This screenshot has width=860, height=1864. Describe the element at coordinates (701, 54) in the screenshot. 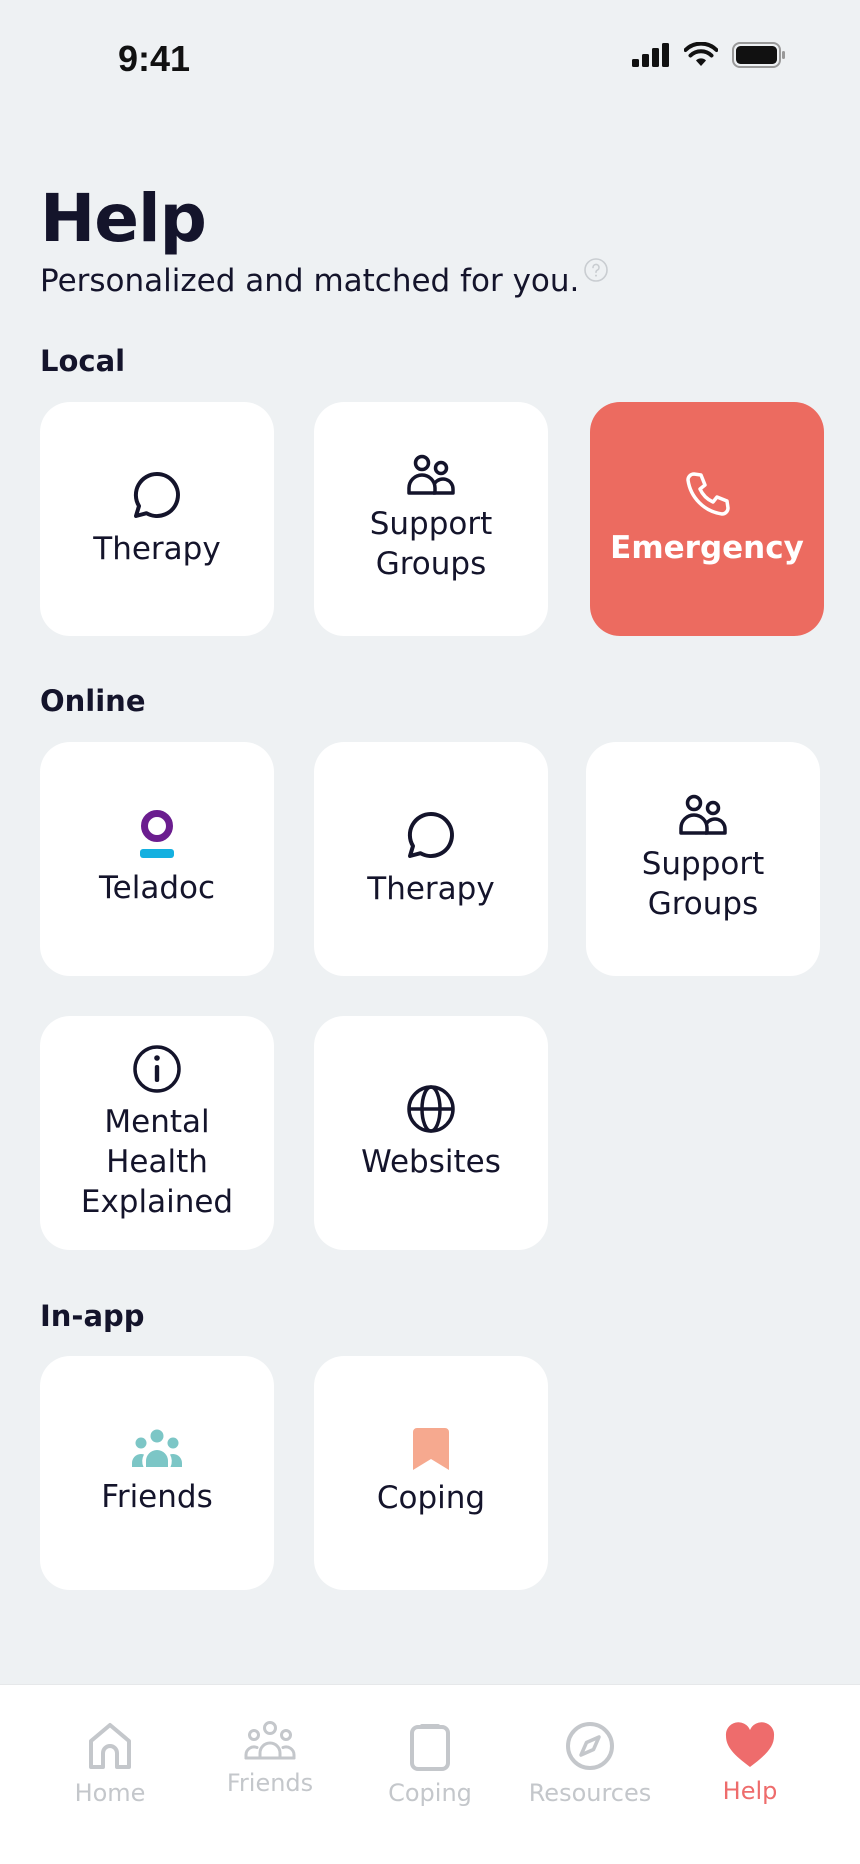

I see `wifi-icon` at that location.